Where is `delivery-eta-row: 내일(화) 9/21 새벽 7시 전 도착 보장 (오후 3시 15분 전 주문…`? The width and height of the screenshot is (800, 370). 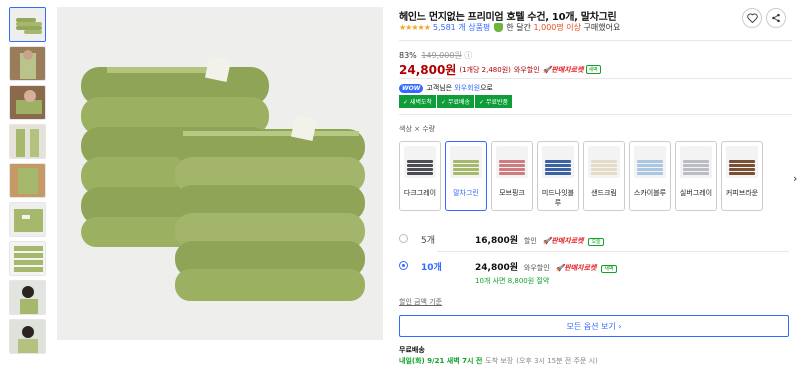
delivery-eta-row: 내일(화) 9/21 새벽 7시 전 도착 보장 (오후 3시 15분 전 주문… is located at coordinates (500, 361).